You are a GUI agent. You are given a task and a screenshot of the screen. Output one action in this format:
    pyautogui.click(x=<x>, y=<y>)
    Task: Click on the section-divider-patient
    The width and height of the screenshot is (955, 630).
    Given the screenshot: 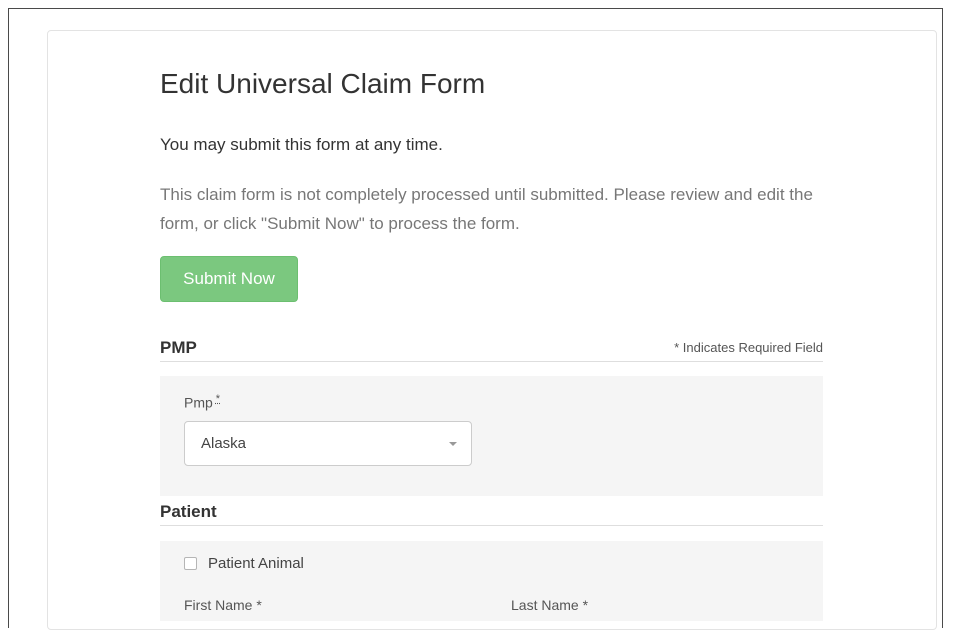 What is the action you would take?
    pyautogui.click(x=491, y=525)
    